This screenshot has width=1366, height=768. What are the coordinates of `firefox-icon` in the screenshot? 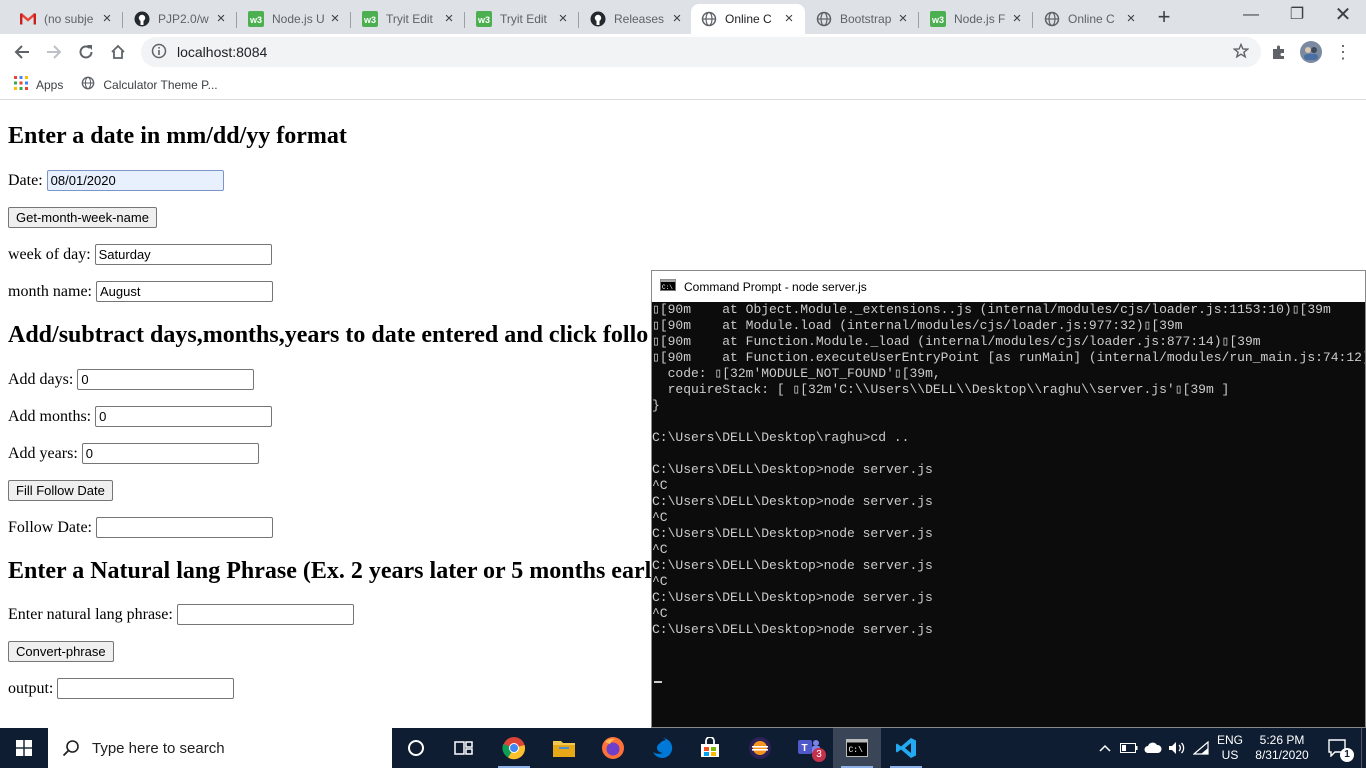 It's located at (613, 748).